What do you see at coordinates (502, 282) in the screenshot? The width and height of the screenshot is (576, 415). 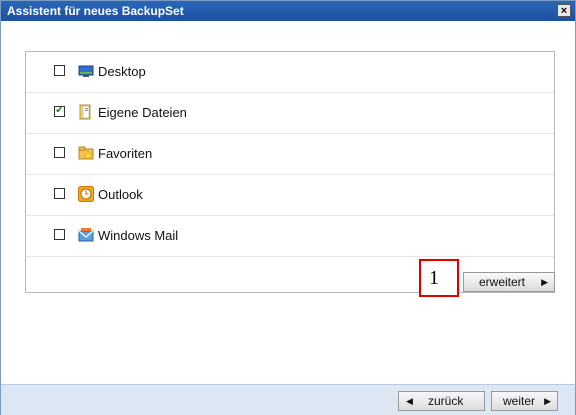 I see `advanced-button-label: erweitert` at bounding box center [502, 282].